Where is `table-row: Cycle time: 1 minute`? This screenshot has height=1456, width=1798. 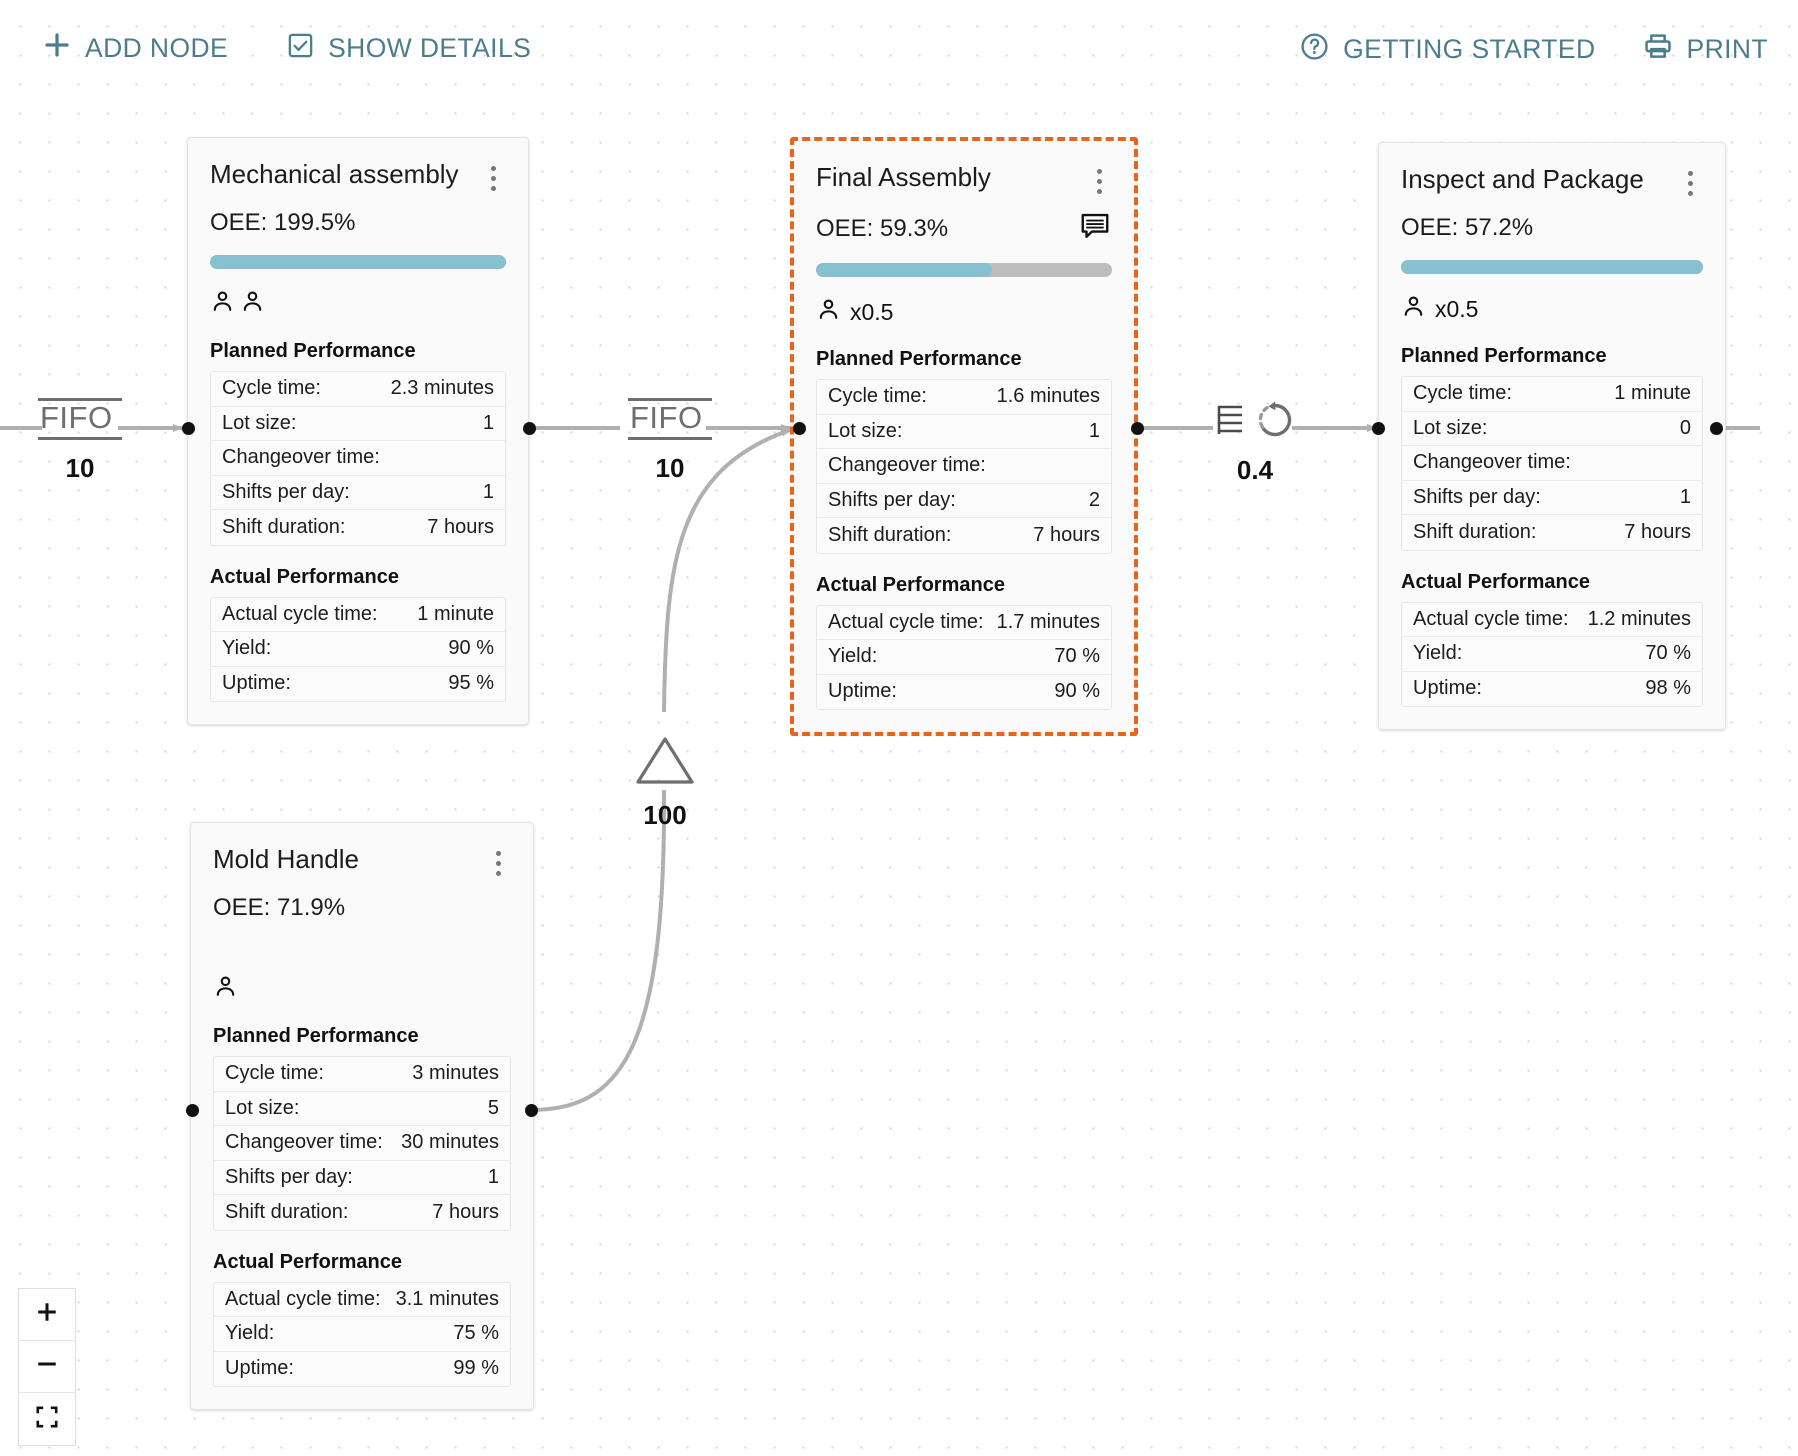 table-row: Cycle time: 1 minute is located at coordinates (1552, 394).